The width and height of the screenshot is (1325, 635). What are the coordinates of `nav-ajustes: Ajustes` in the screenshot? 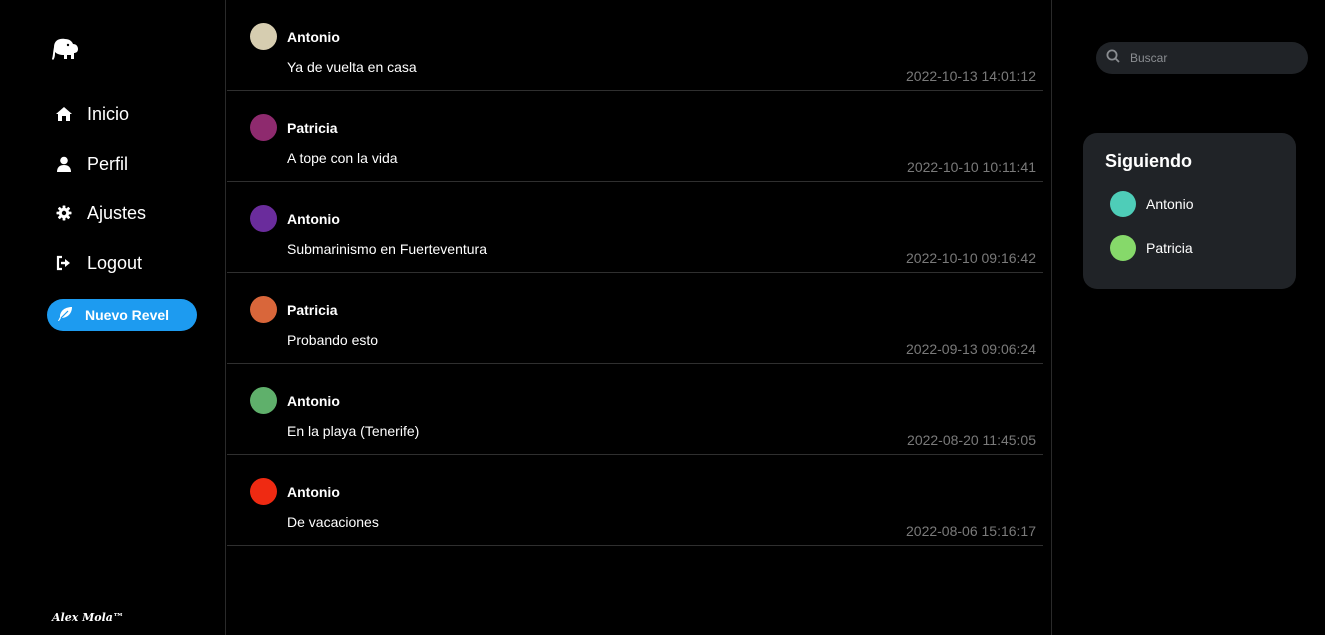 It's located at (100, 213).